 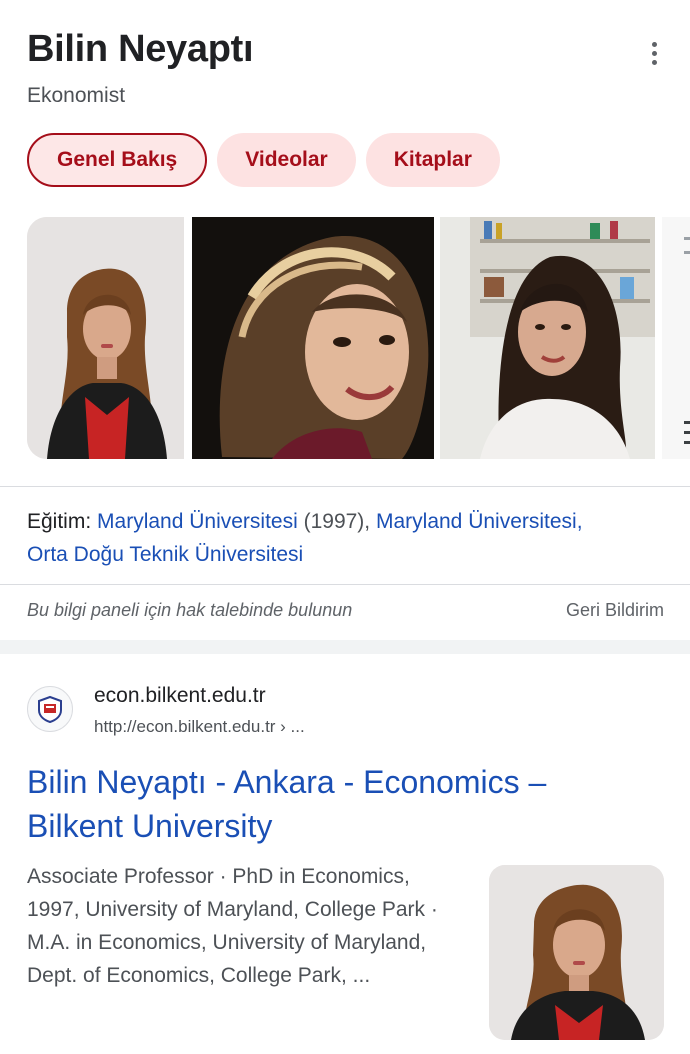 I want to click on site-favicon-icon, so click(x=50, y=709).